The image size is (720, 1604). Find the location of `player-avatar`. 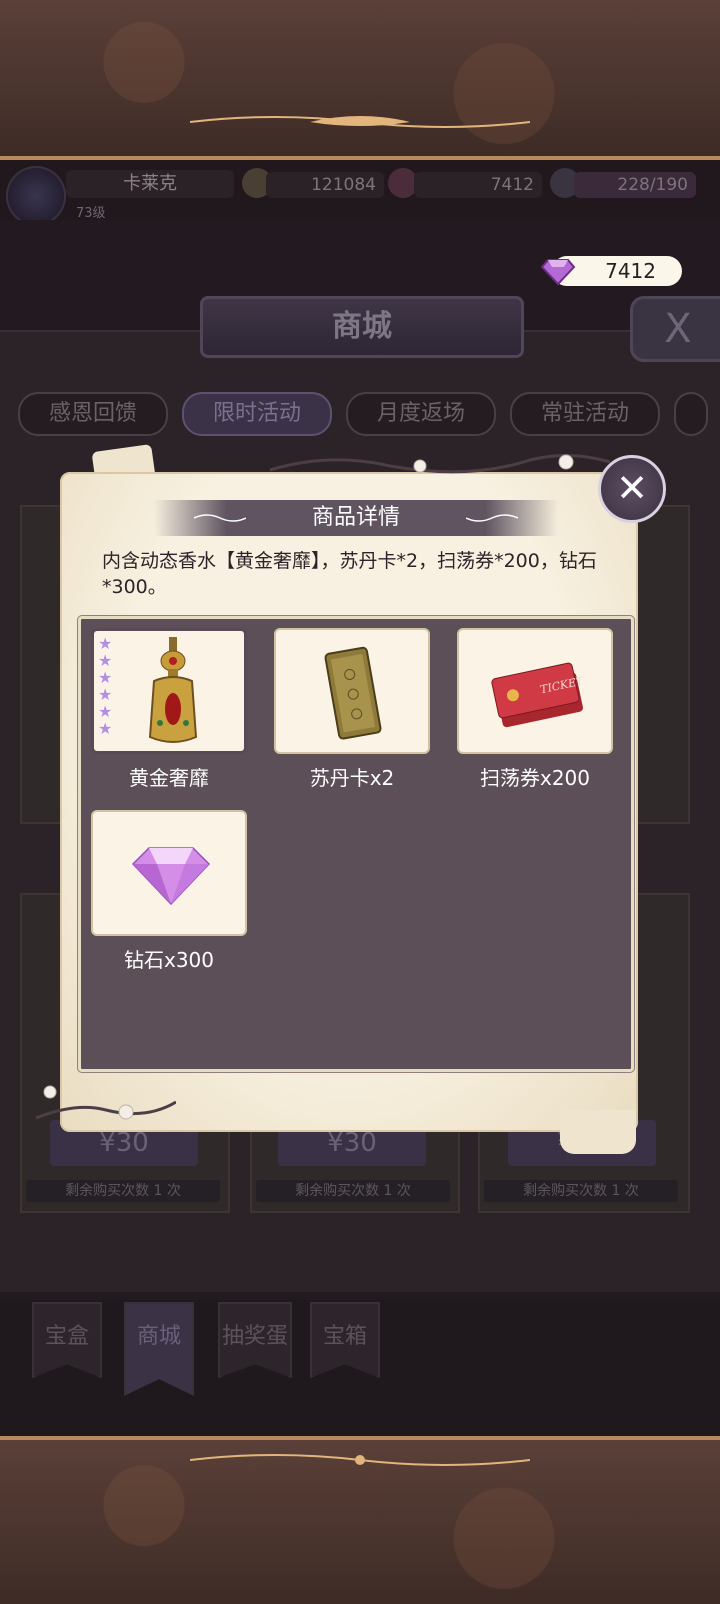

player-avatar is located at coordinates (36, 196).